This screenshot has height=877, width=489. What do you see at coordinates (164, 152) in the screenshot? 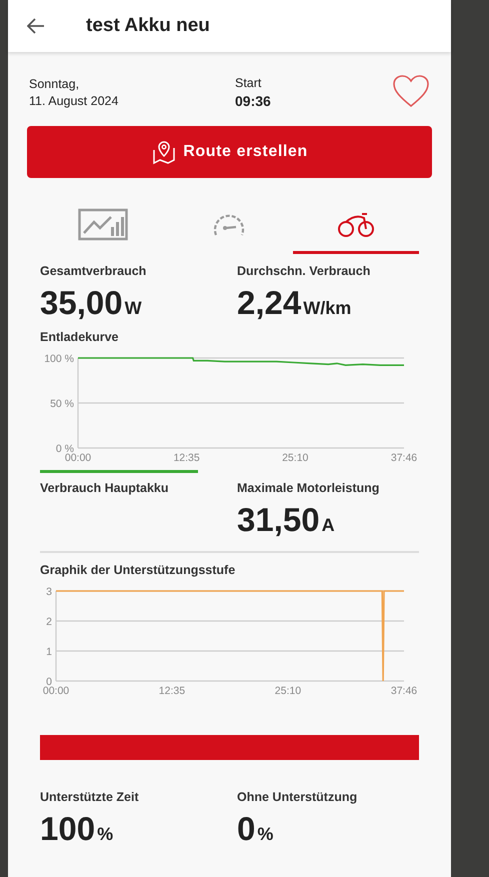
I see `map-pin-icon` at bounding box center [164, 152].